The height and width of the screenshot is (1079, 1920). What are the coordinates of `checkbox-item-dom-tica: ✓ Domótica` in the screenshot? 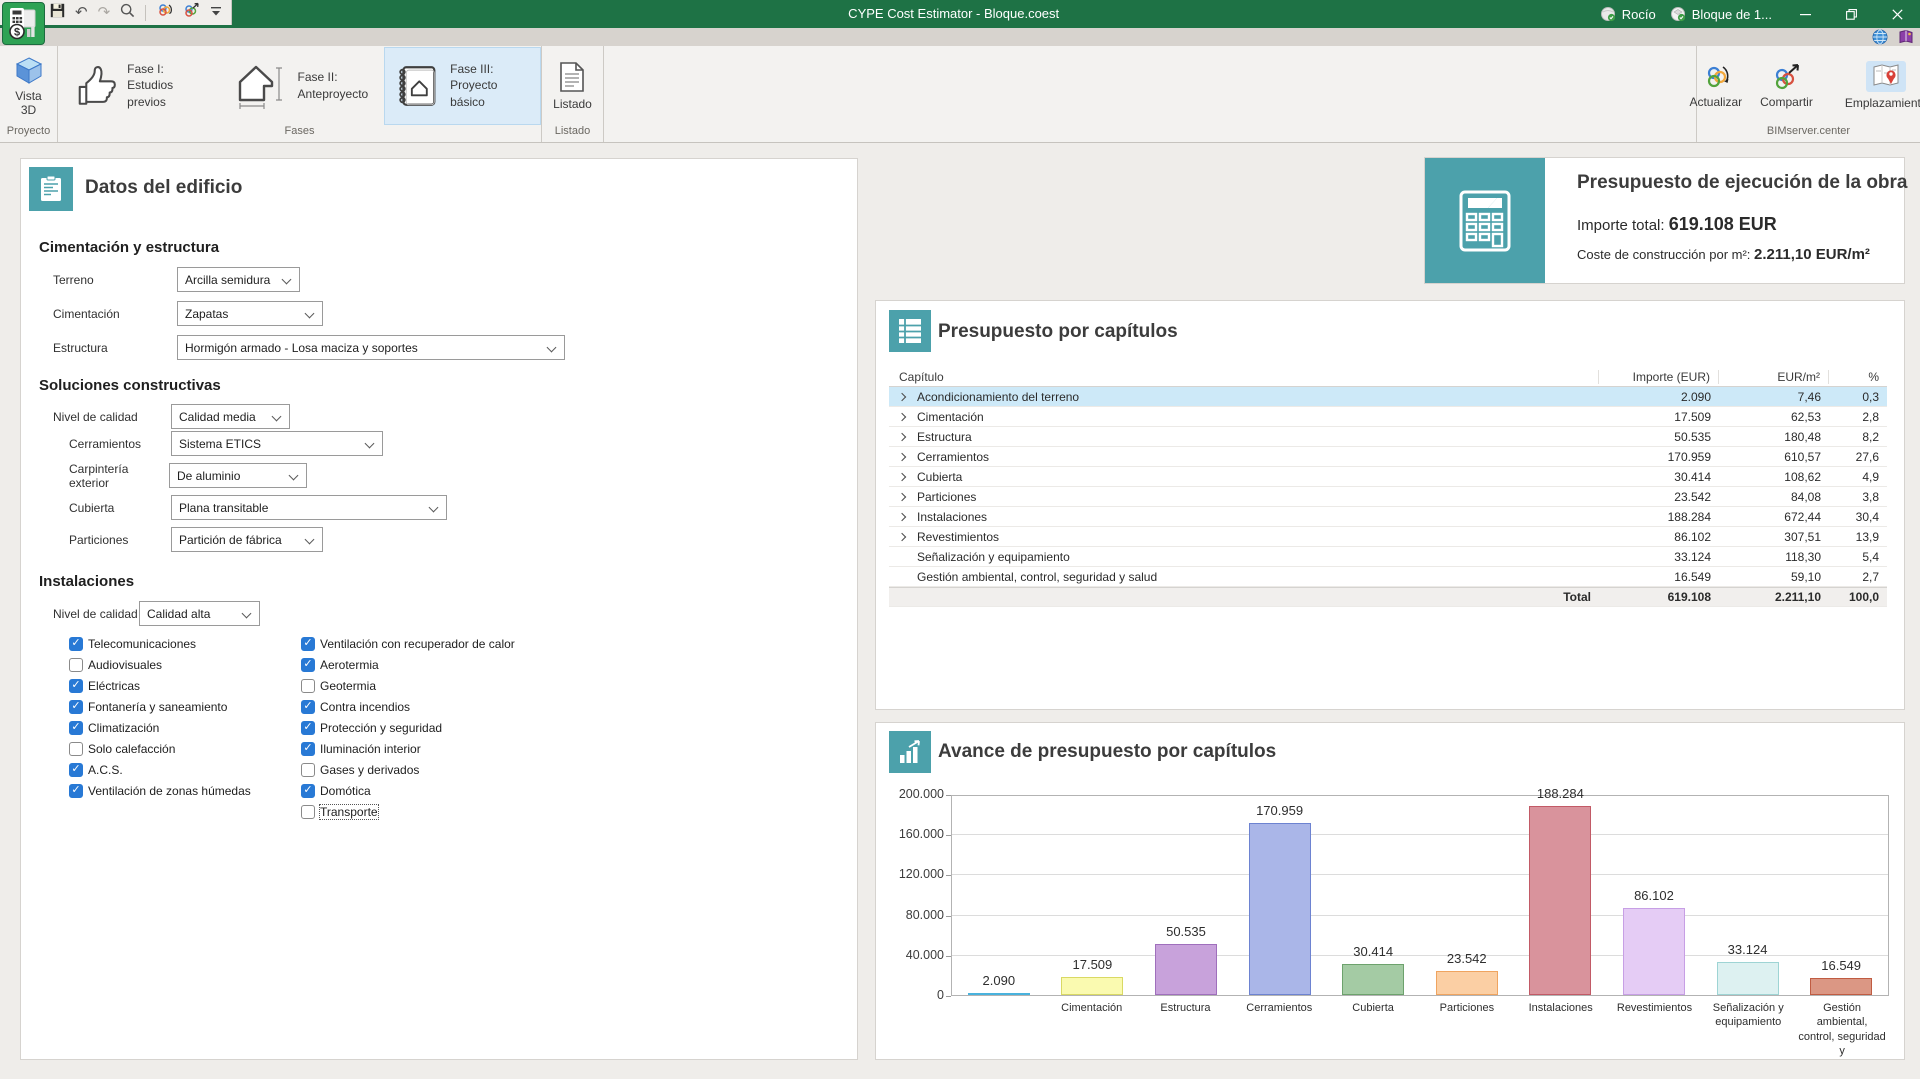 It's located at (408, 790).